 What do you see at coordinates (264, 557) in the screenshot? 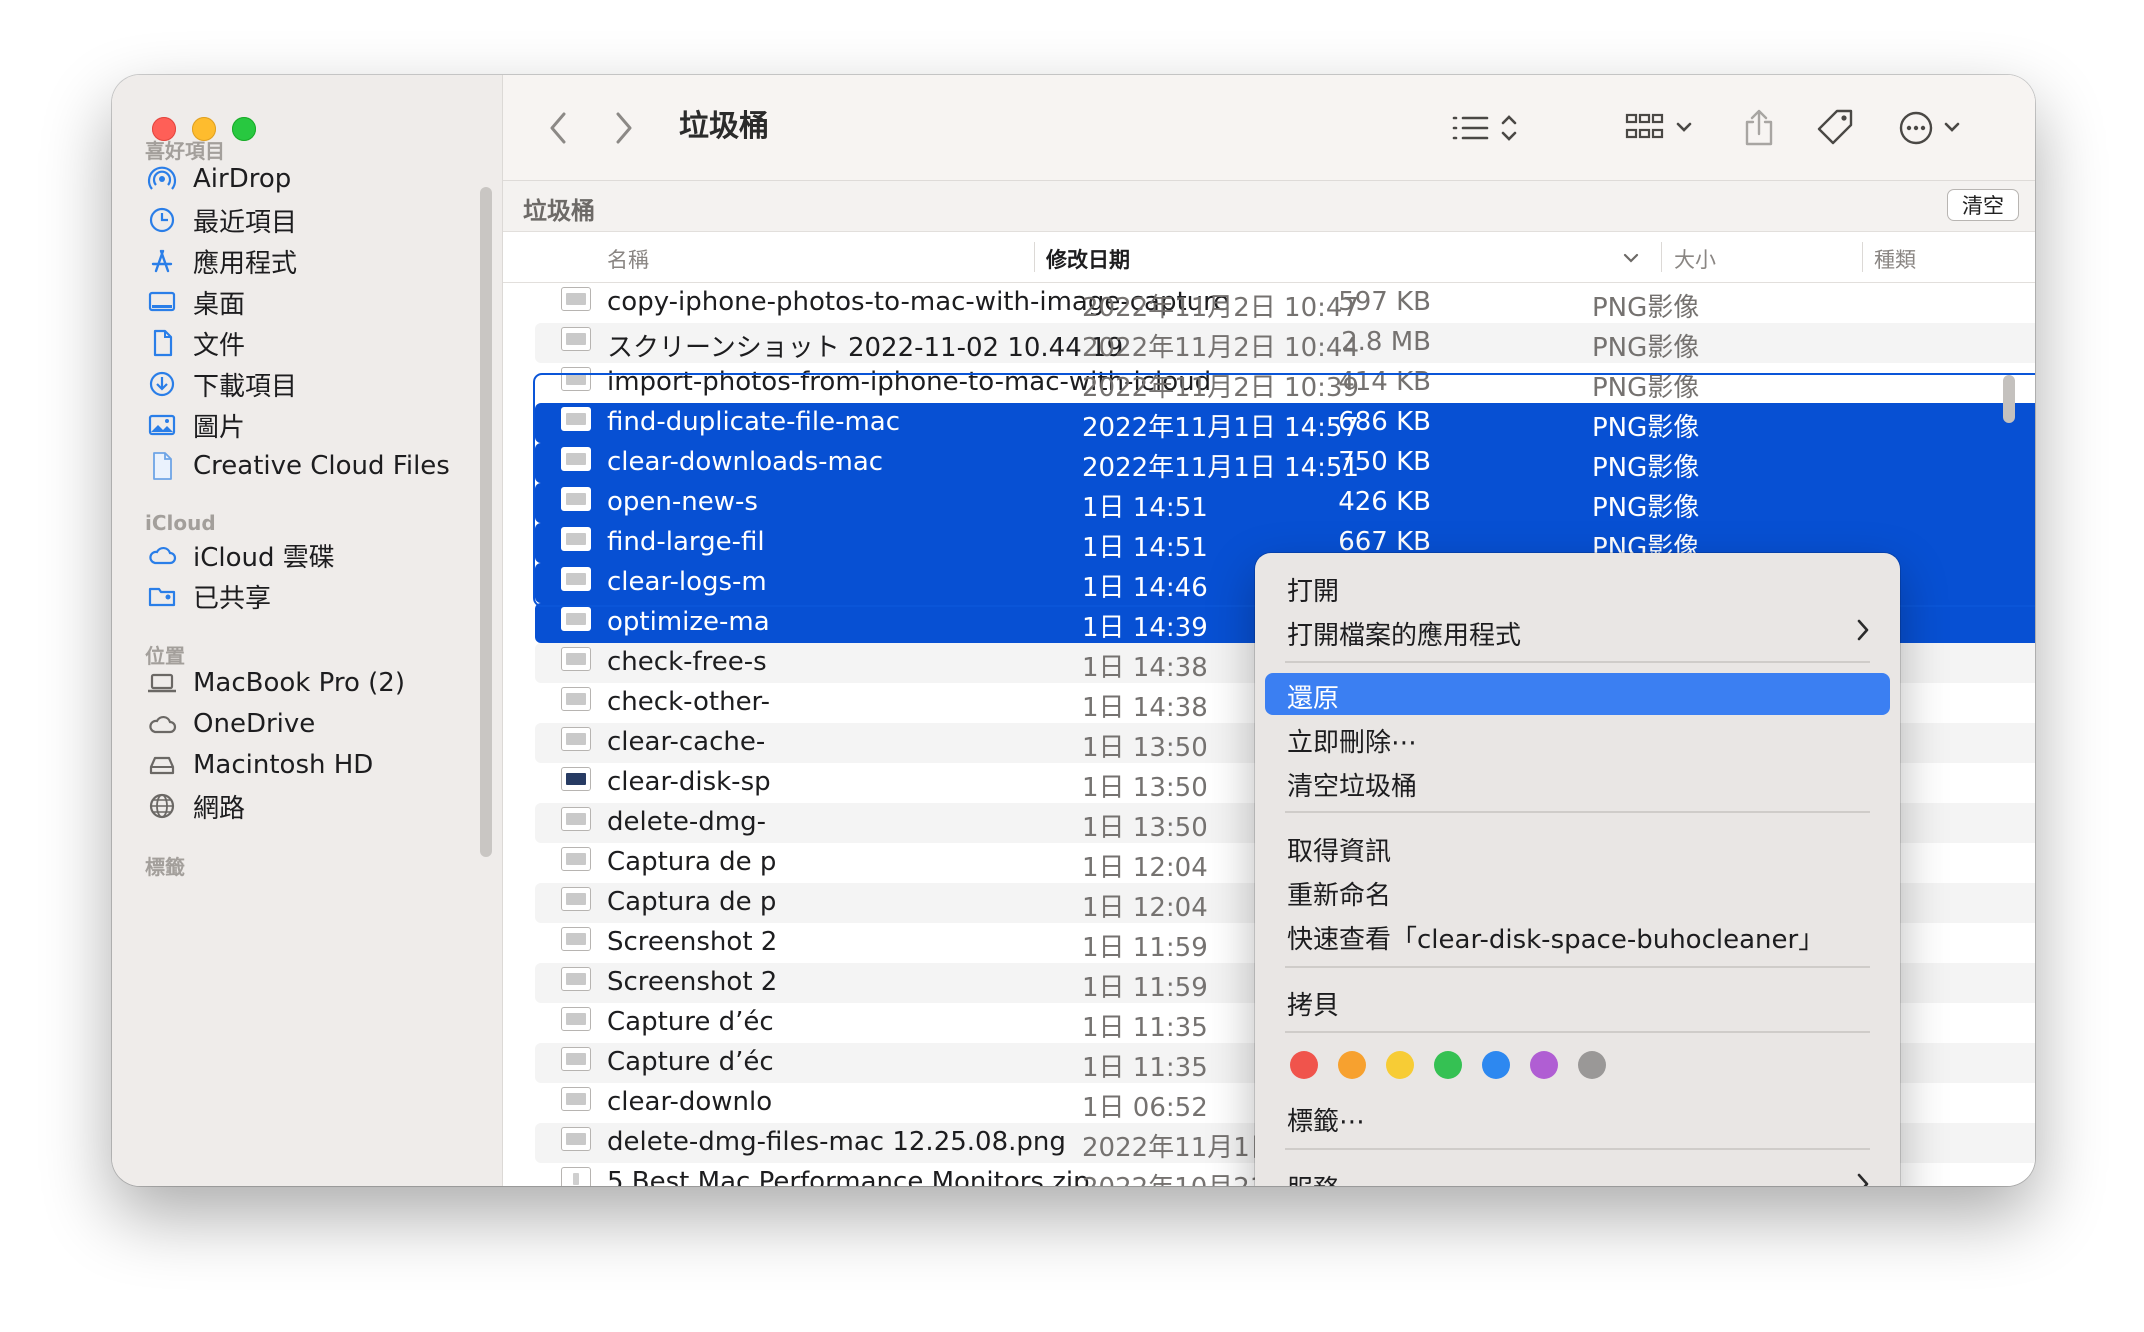
I see `sidebar-item-label: iCloud 雲碟` at bounding box center [264, 557].